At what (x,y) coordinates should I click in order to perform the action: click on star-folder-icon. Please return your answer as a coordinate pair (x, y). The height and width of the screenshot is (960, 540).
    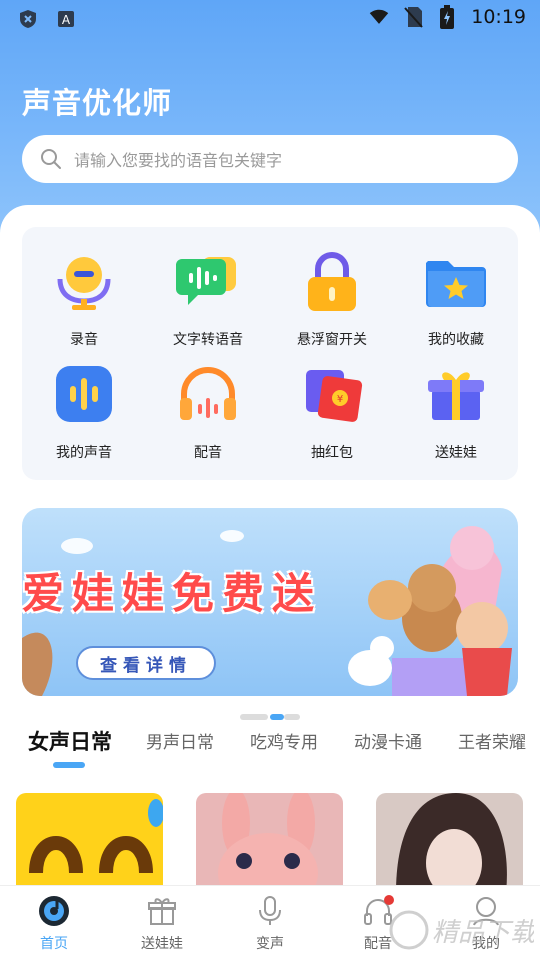
    Looking at the image, I should click on (456, 281).